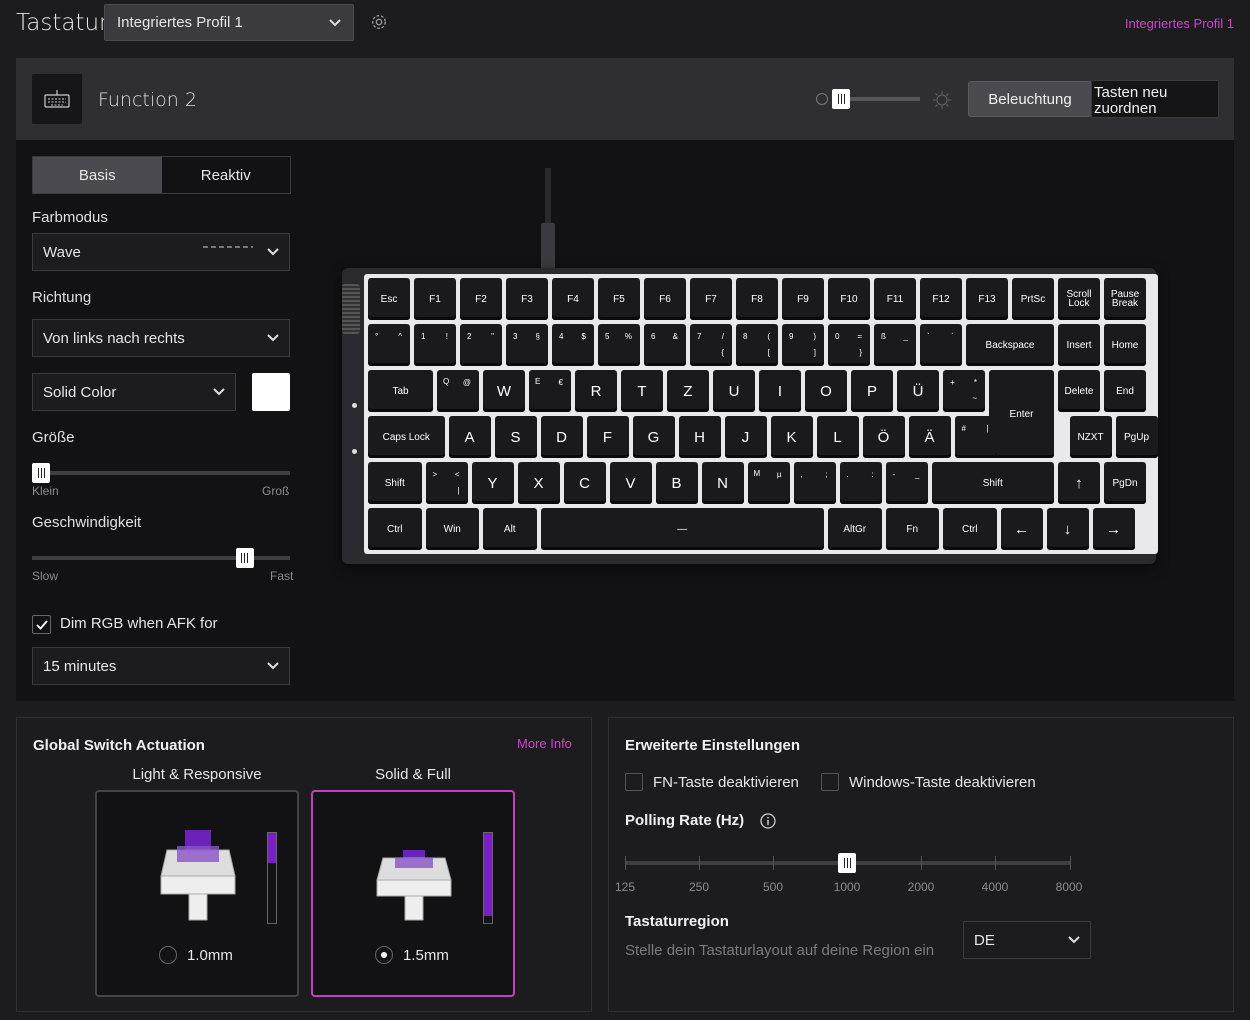 Image resolution: width=1250 pixels, height=1020 pixels. Describe the element at coordinates (458, 391) in the screenshot. I see `keyboard-key: Q @` at that location.